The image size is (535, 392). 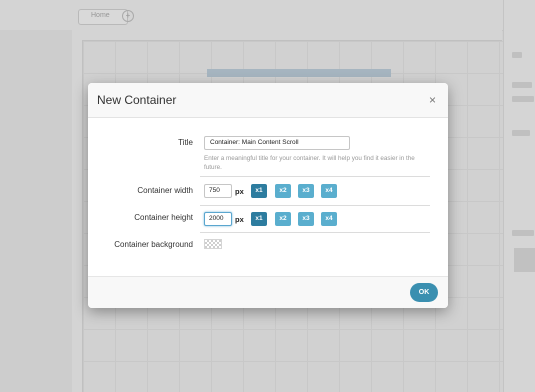 I want to click on width-unit: px, so click(x=239, y=191).